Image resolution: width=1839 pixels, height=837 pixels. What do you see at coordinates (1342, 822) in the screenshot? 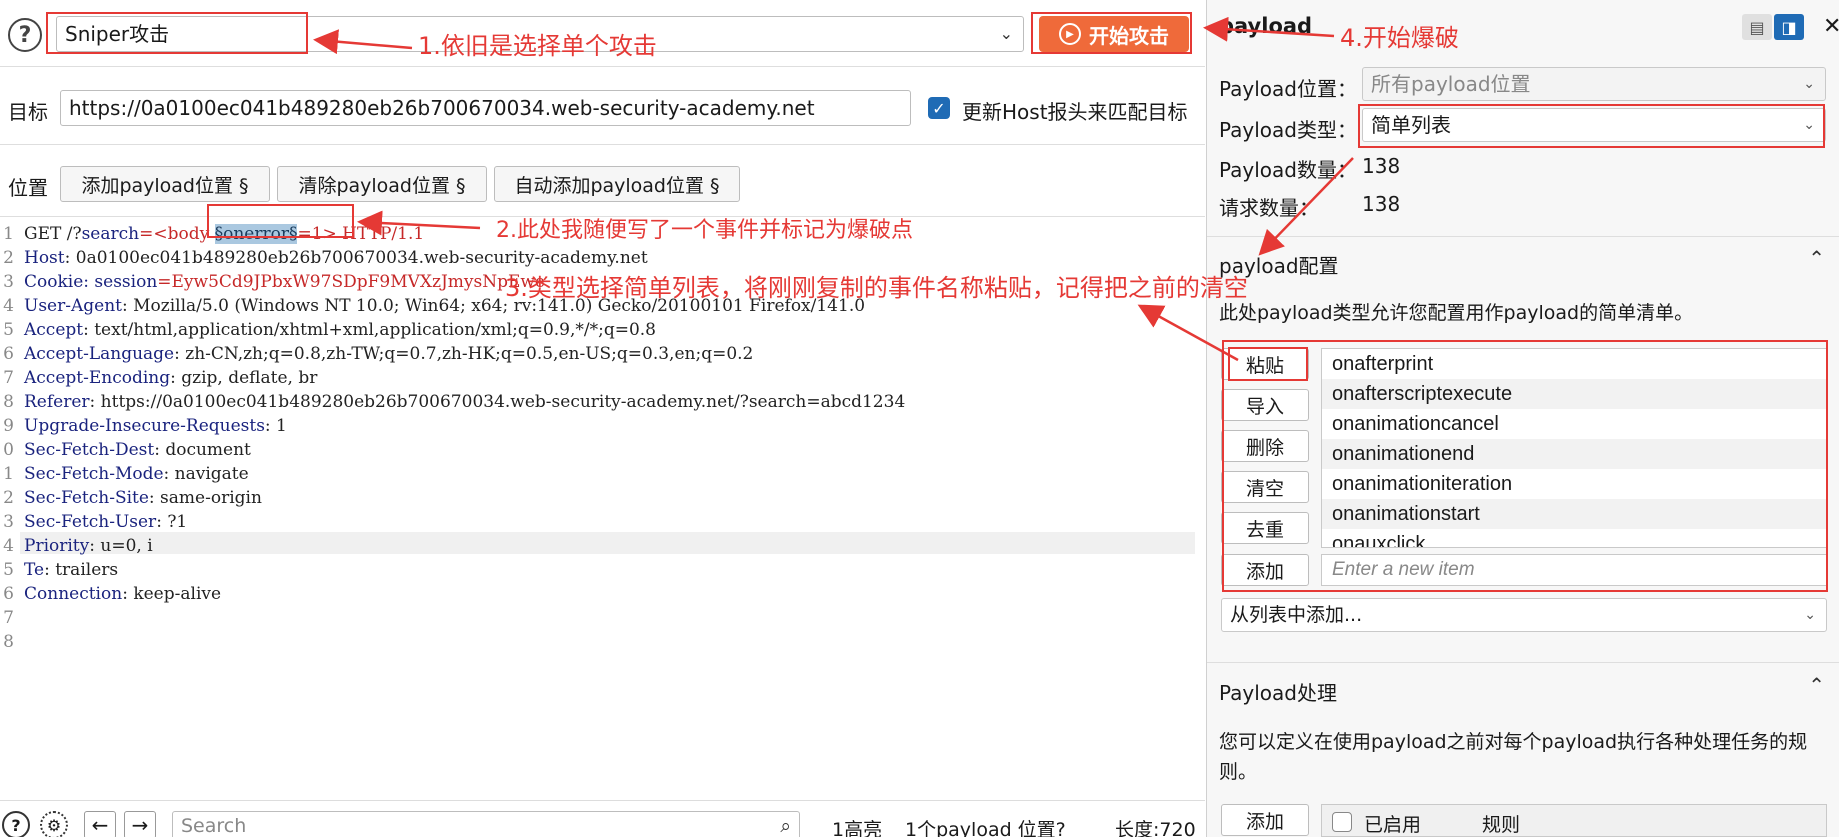
I see `enabled-checkbox` at bounding box center [1342, 822].